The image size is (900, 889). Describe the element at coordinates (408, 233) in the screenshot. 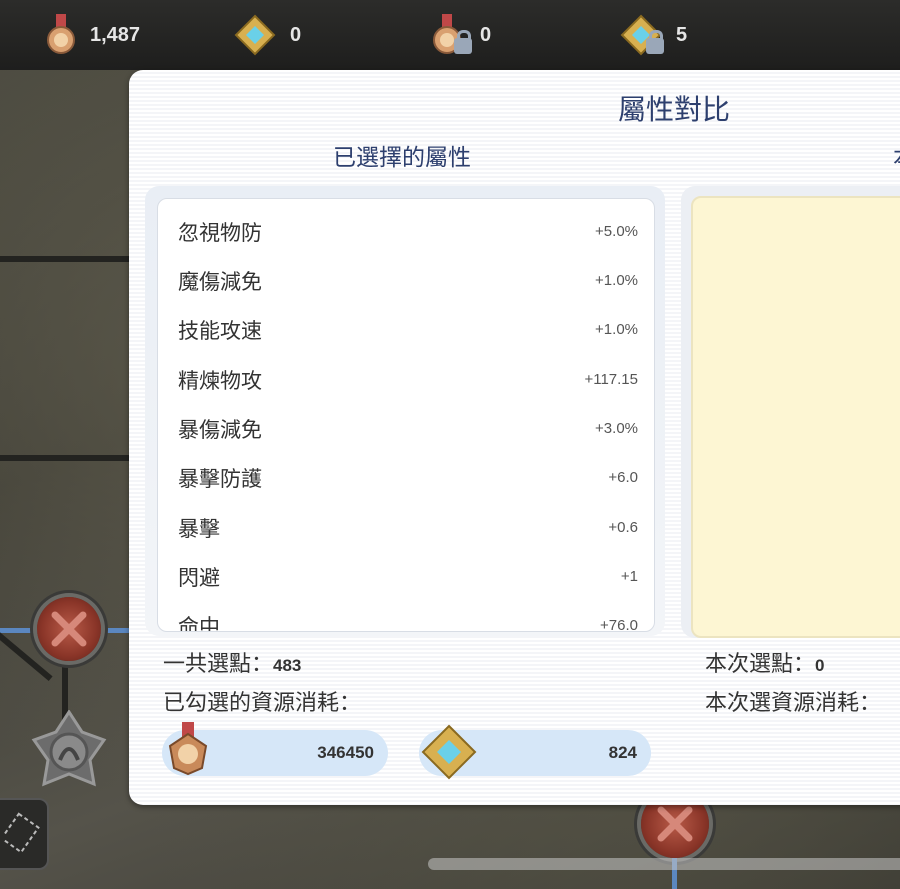

I see `list-item: 忽視物防 +5.0%` at that location.